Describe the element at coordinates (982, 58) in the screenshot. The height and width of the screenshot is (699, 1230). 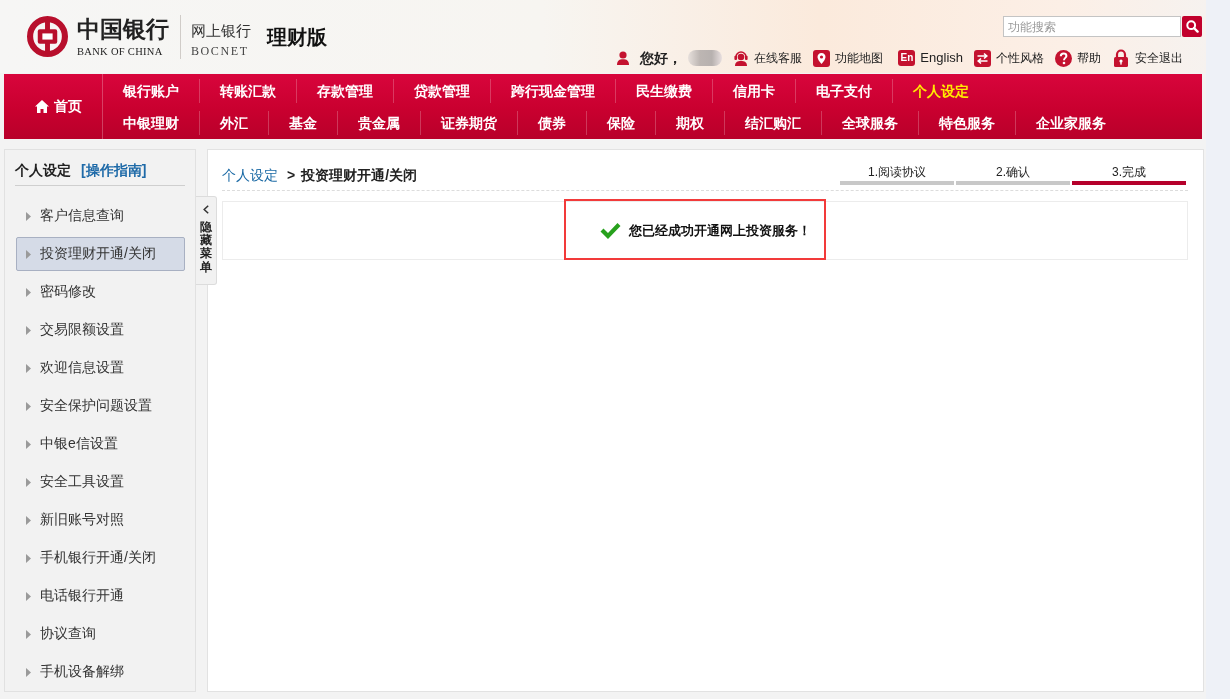
I see `swap-arrows-icon` at that location.